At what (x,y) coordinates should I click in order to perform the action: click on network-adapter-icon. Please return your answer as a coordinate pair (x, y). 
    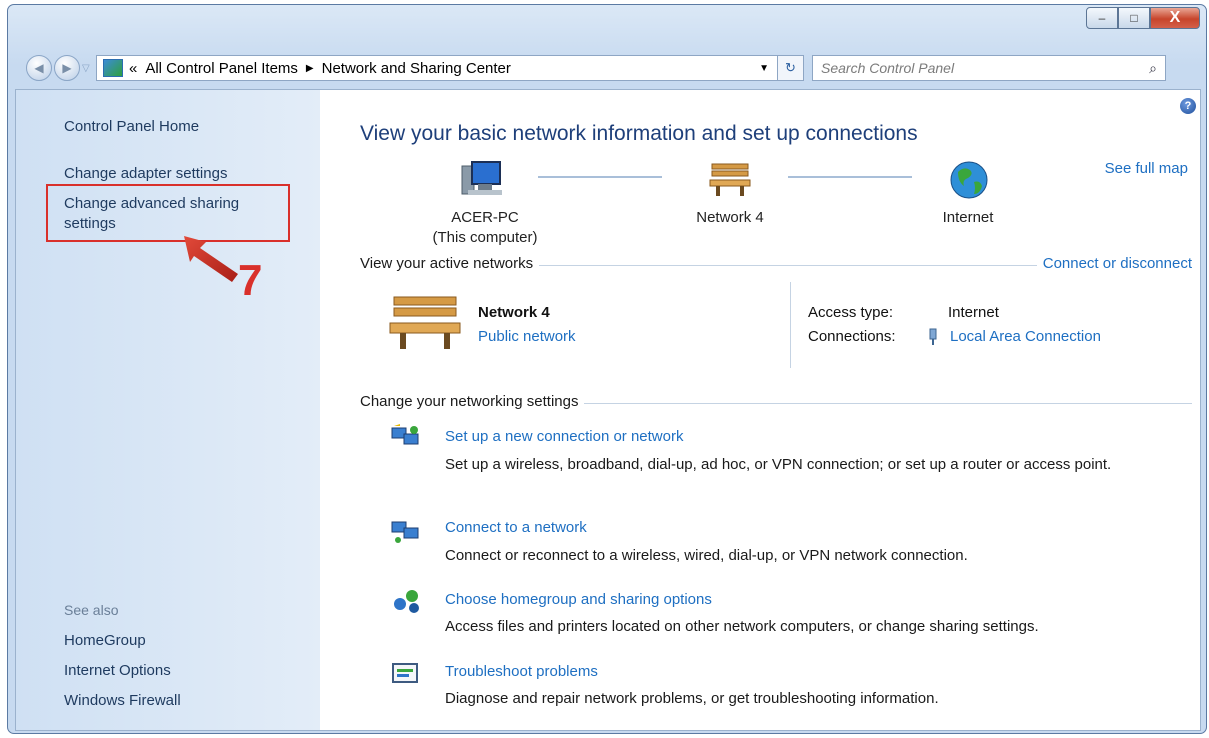
    Looking at the image, I should click on (933, 336).